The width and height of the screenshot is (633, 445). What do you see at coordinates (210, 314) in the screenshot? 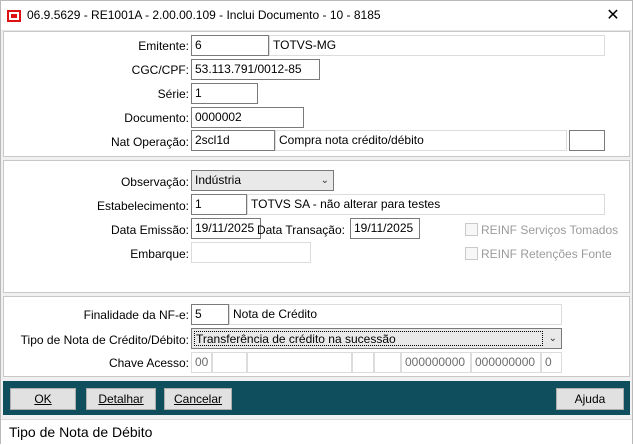
I see `finalidade-input: 5` at bounding box center [210, 314].